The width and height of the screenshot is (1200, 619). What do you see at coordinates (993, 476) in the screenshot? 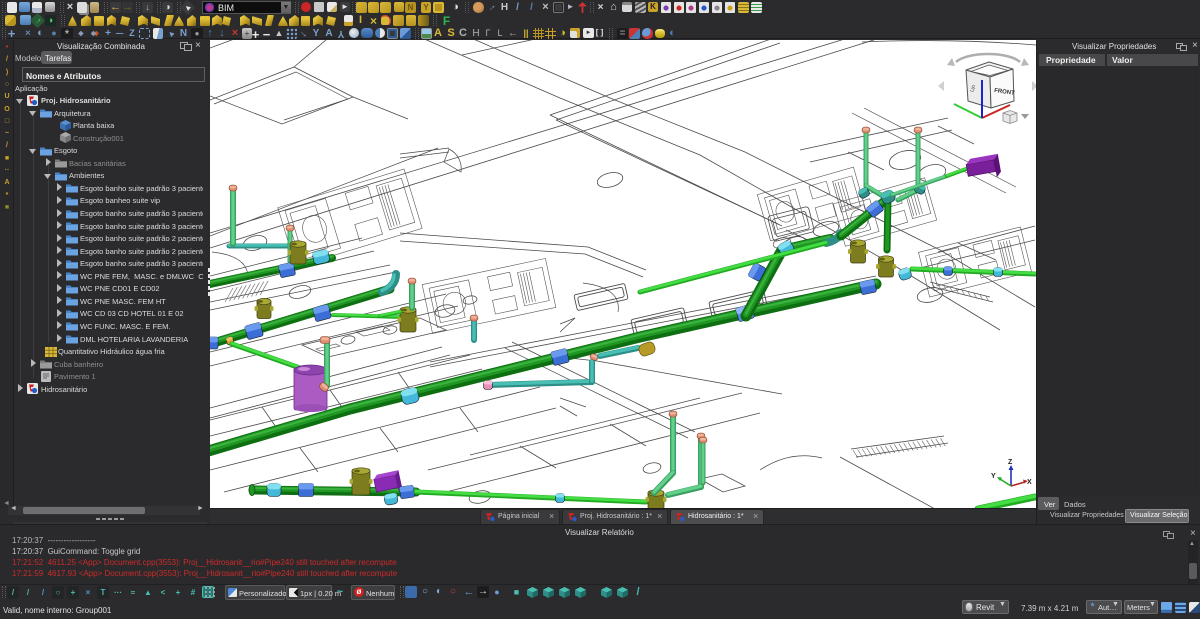
I see `svg-text: Y` at bounding box center [993, 476].